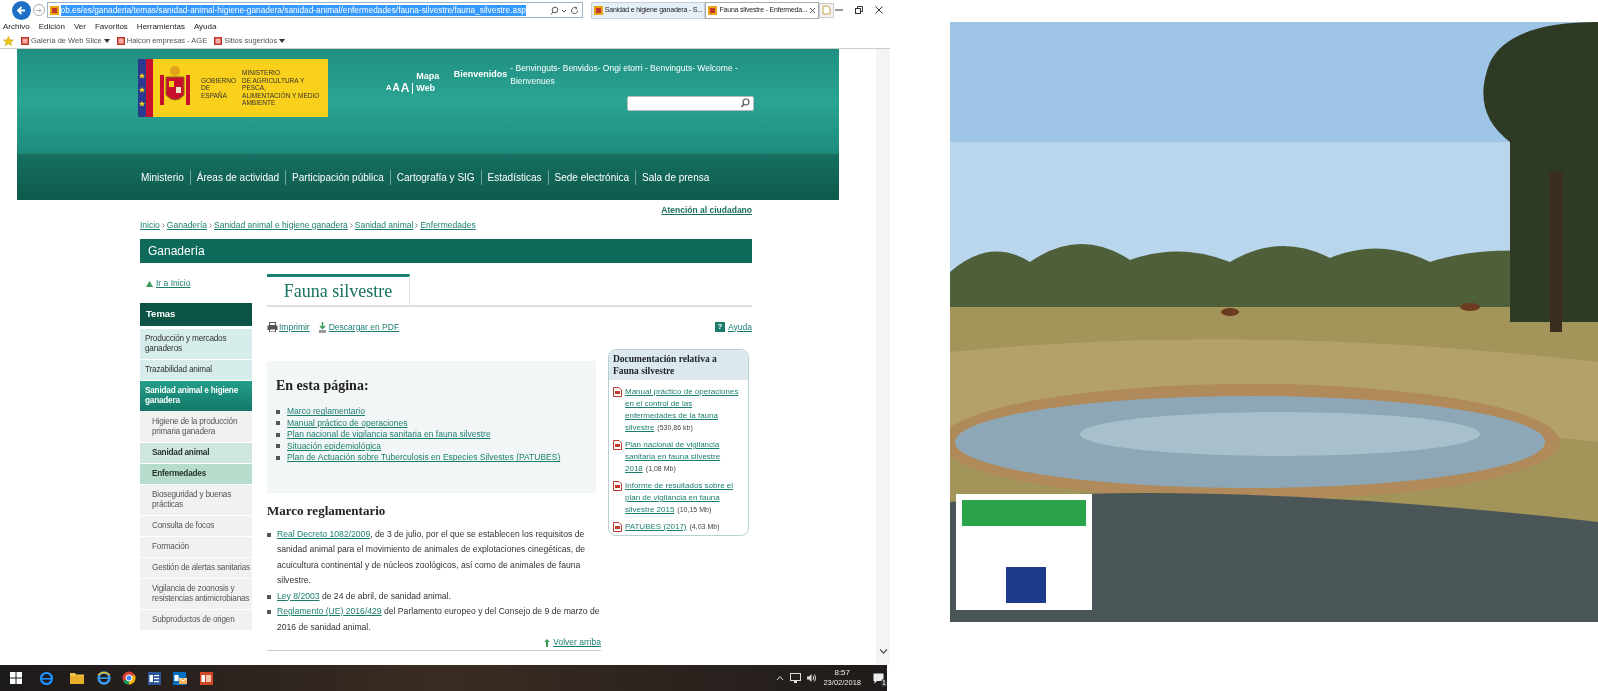  I want to click on regulation-text: Real Decreto 1082/2009, de 3 de julio, por el que se establecen los requisitos de sanidad animal para el movimiento de animales de explotaciones cinegéticas, de acuicultura continental y de núcleos zoológicos, así como de animales de fauna silvestre., so click(432, 557).